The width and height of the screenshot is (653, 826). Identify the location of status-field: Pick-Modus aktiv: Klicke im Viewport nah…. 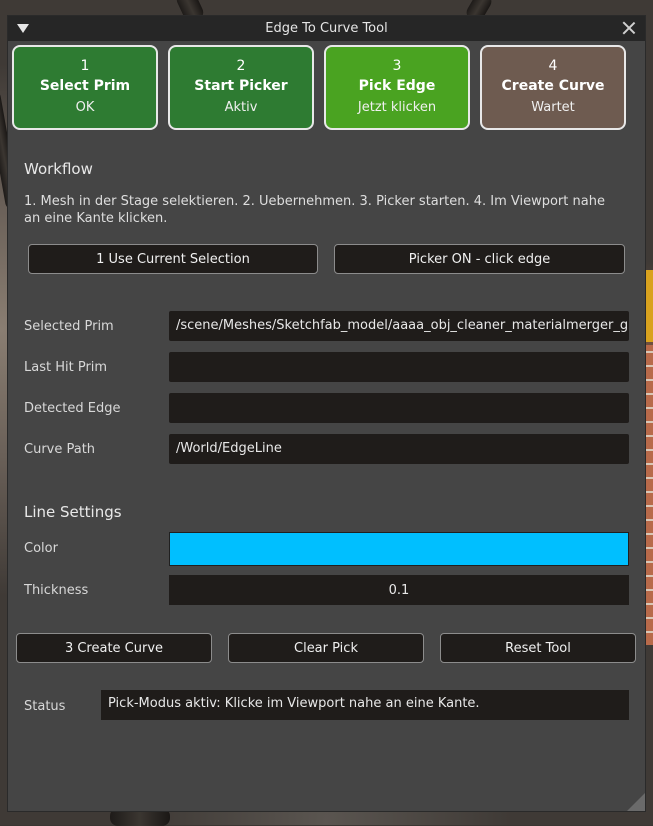
(365, 705).